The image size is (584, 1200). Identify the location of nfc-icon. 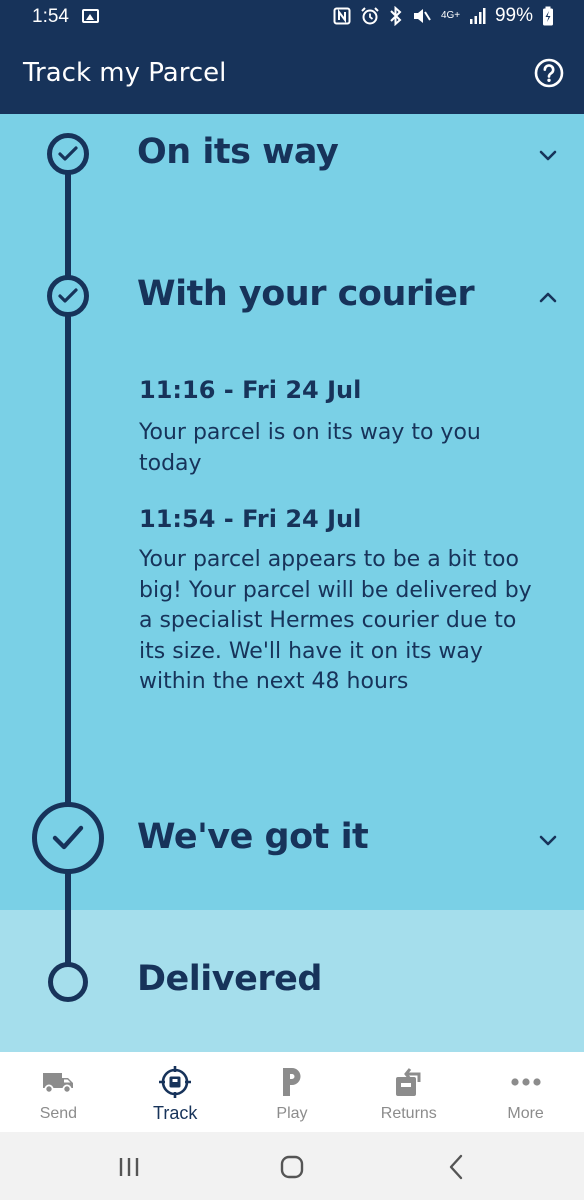
(342, 16).